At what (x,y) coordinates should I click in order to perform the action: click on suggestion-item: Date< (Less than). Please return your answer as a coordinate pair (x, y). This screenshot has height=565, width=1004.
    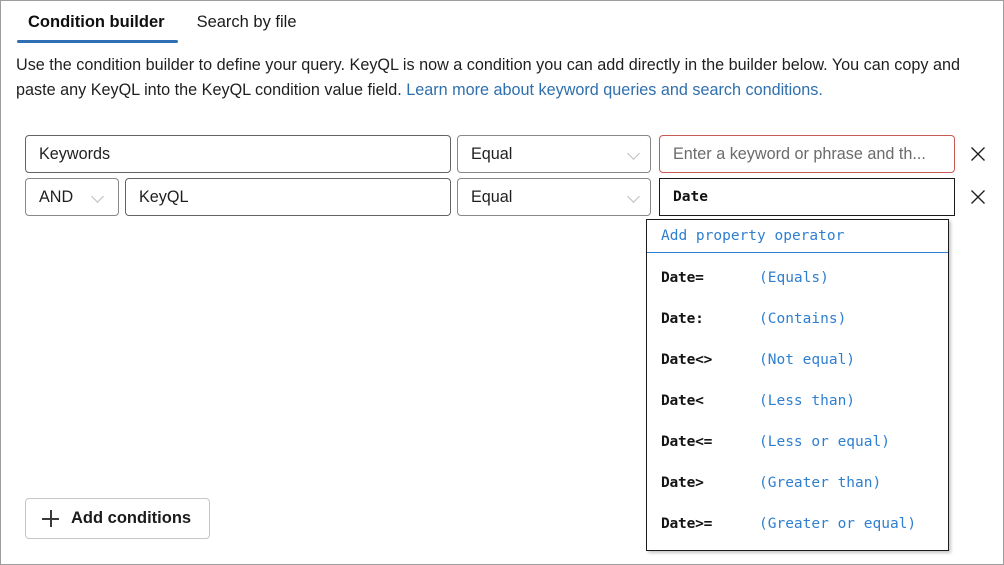
    Looking at the image, I should click on (797, 400).